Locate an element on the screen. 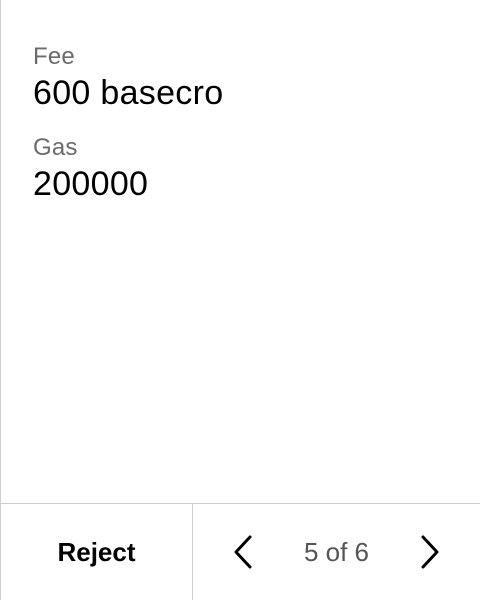 Image resolution: width=480 pixels, height=600 pixels. reject-button: Reject is located at coordinates (97, 552).